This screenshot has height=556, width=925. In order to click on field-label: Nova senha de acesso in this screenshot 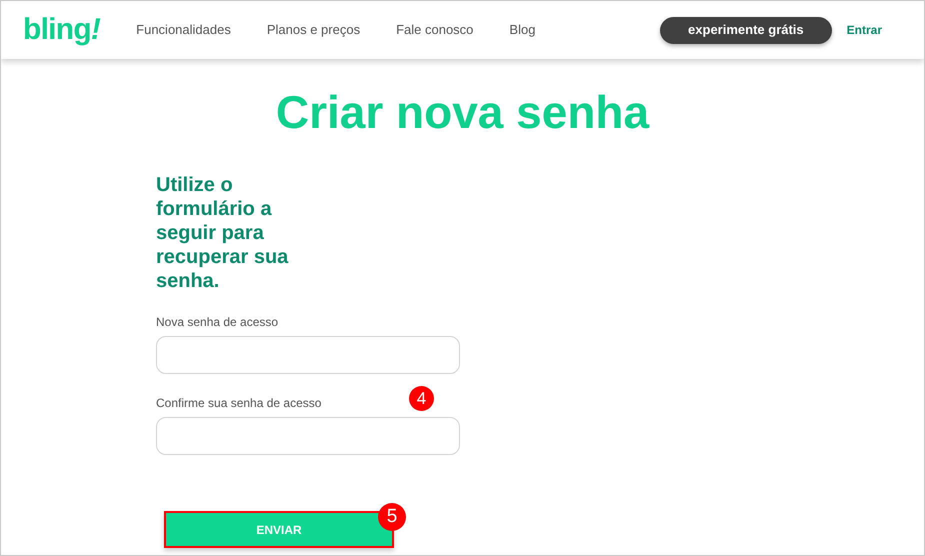, I will do `click(217, 322)`.